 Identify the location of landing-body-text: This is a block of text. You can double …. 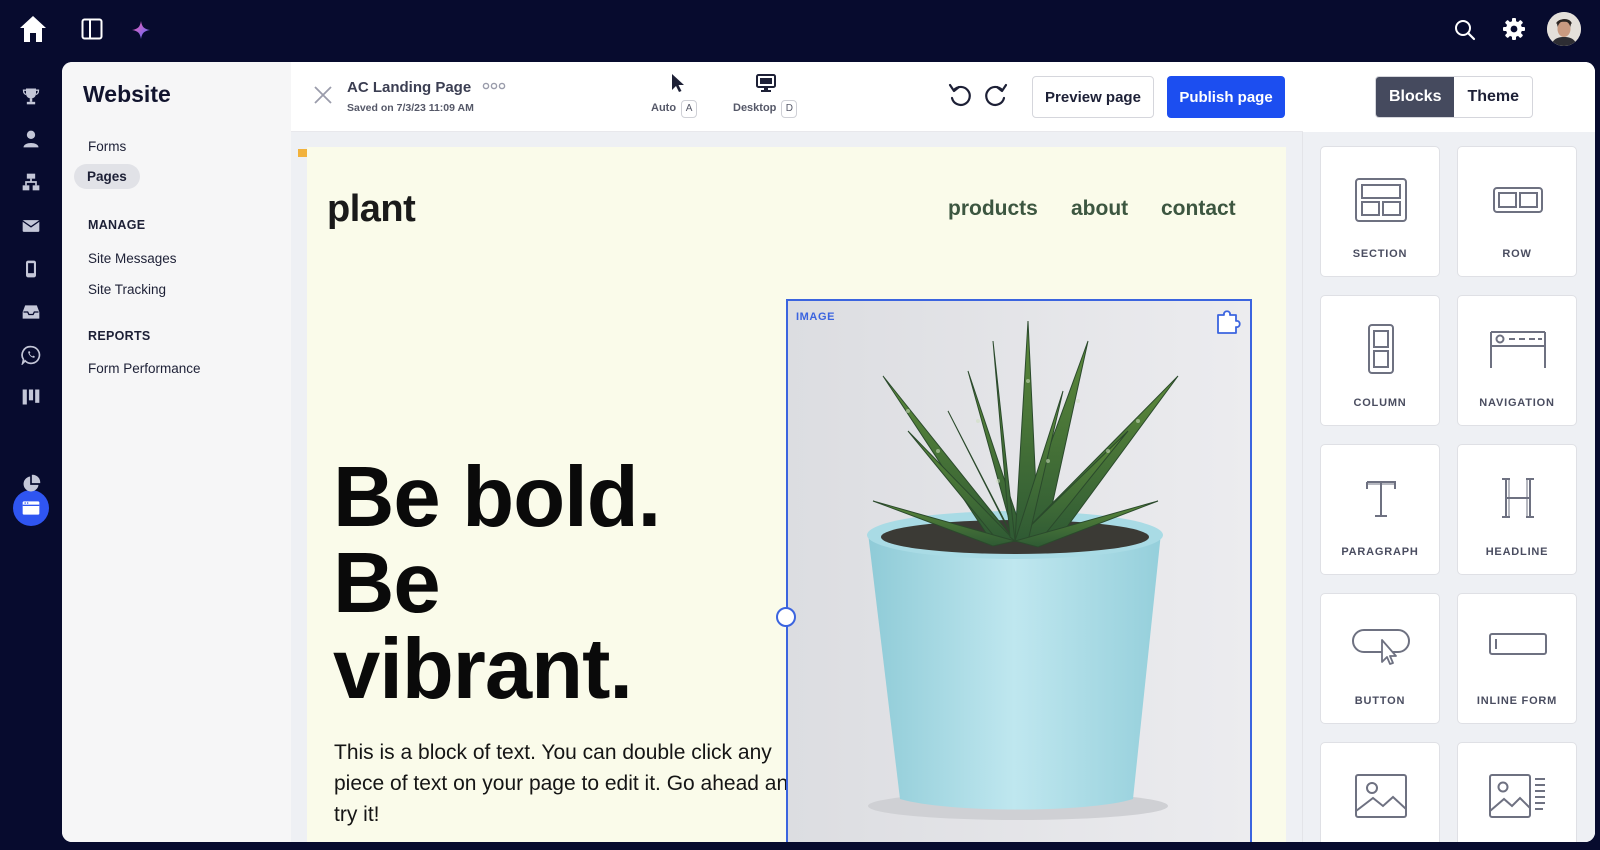
(569, 783).